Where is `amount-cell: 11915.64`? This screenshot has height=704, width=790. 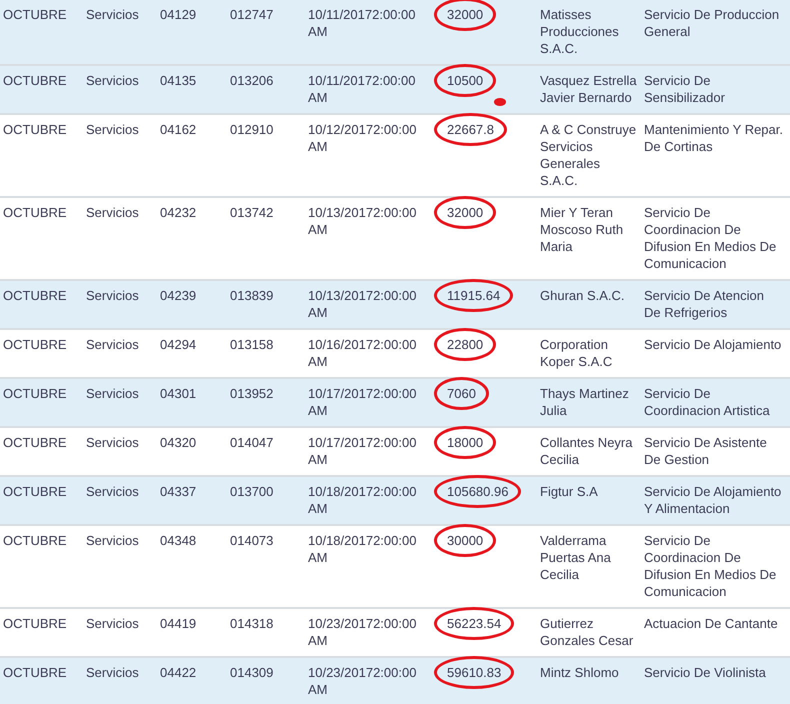 amount-cell: 11915.64 is located at coordinates (474, 295).